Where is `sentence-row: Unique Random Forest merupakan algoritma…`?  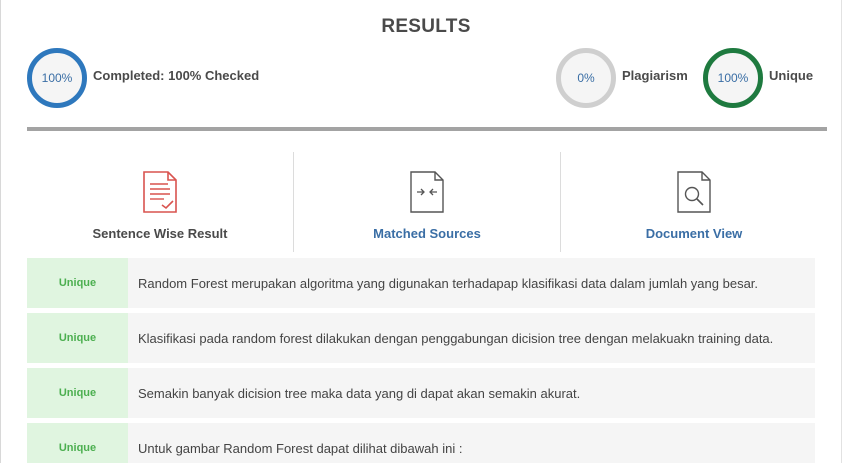
sentence-row: Unique Random Forest merupakan algoritma… is located at coordinates (421, 283).